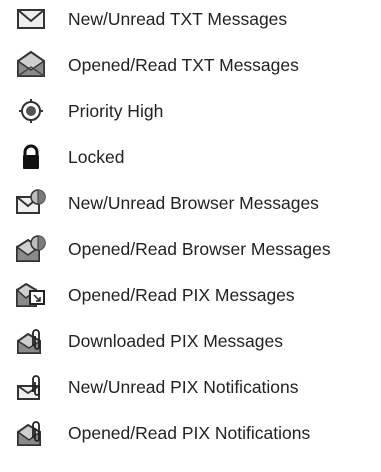  I want to click on legend-row: New/Unread TXT Messages, so click(190, 20).